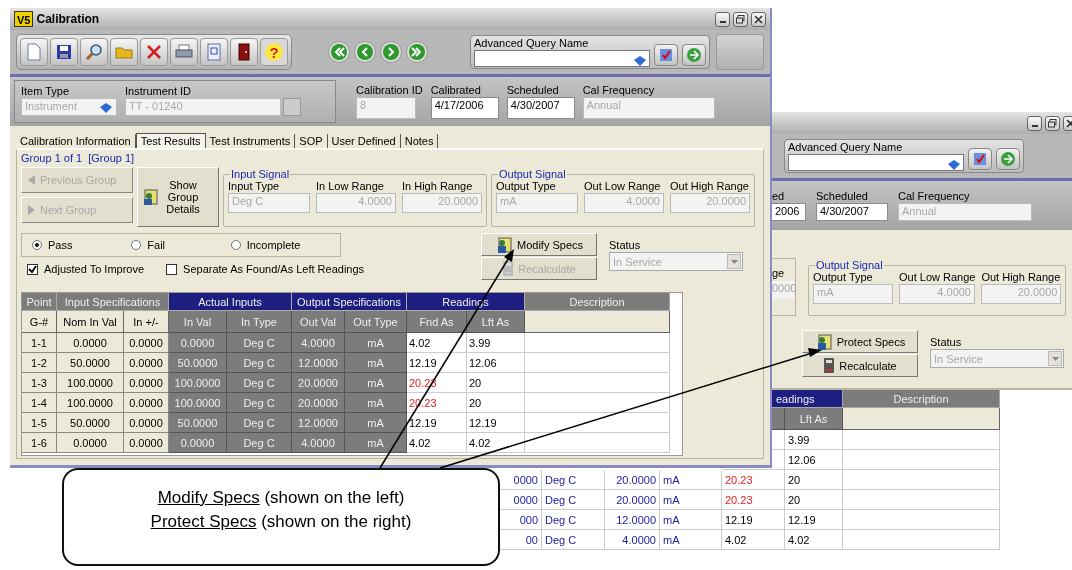 This screenshot has width=1072, height=570. What do you see at coordinates (39, 443) in the screenshot?
I see `table-cell: 1-6` at bounding box center [39, 443].